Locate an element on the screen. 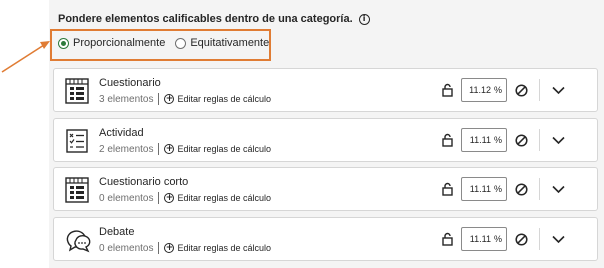  checklist-icon is located at coordinates (77, 141).